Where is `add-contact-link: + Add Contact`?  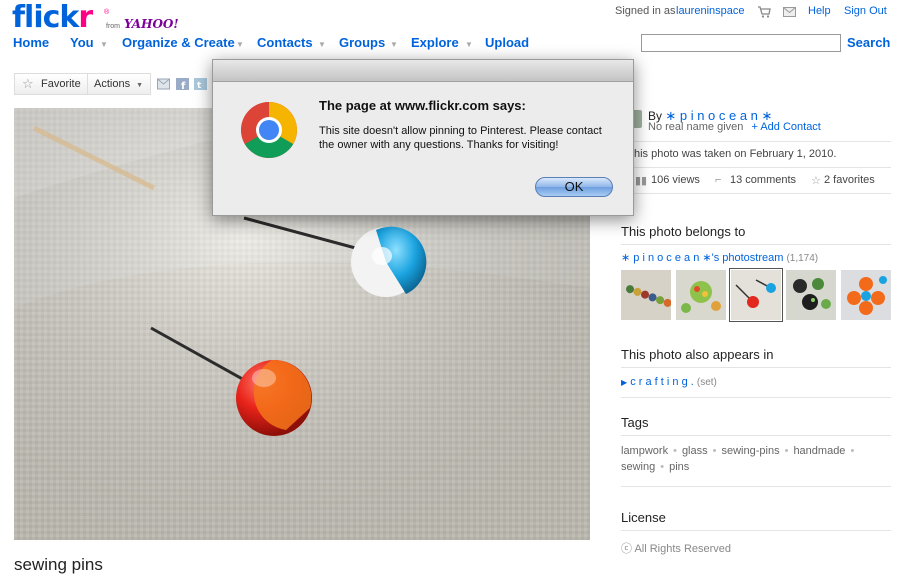
add-contact-link: + Add Contact is located at coordinates (785, 127).